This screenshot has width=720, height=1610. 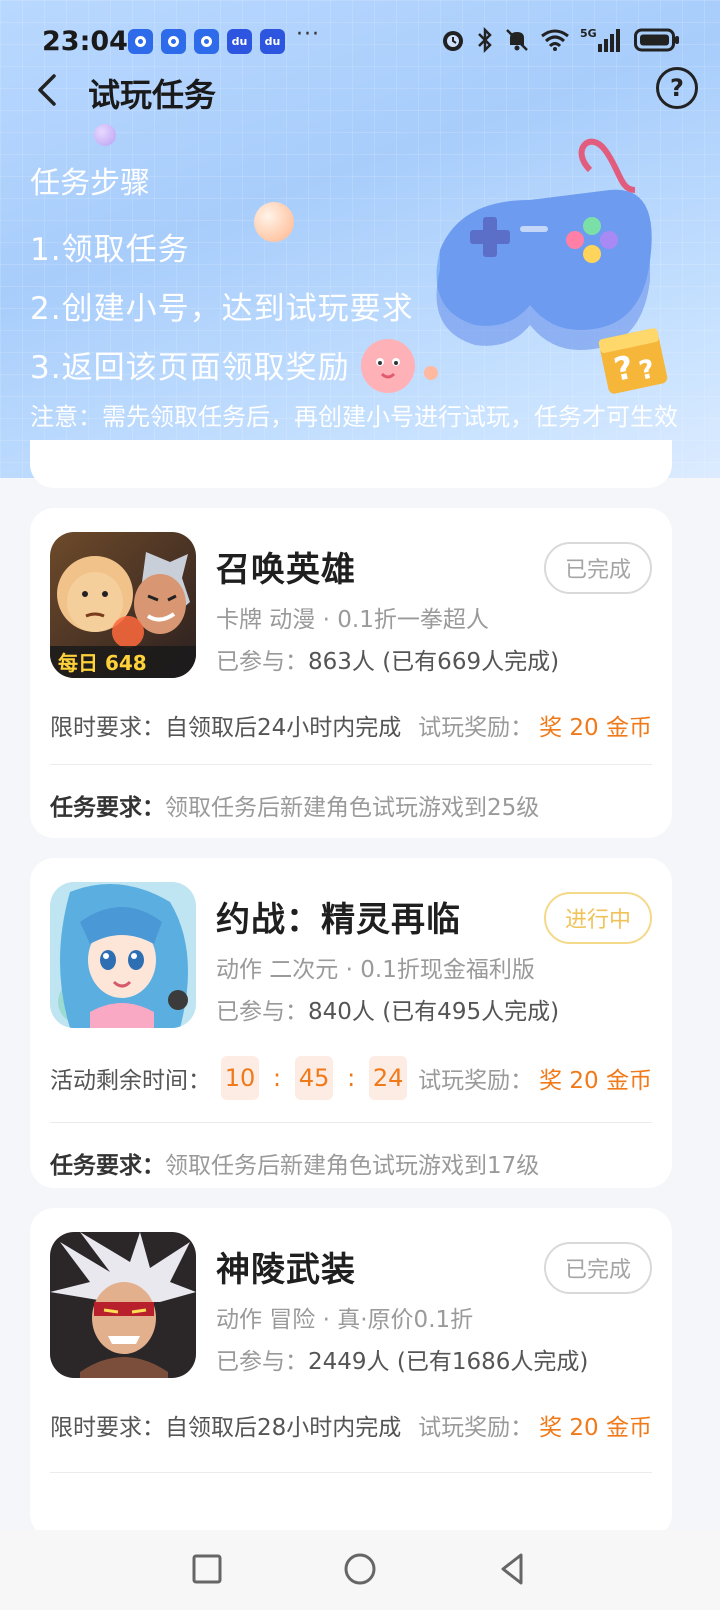 I want to click on home-icon, so click(x=360, y=1569).